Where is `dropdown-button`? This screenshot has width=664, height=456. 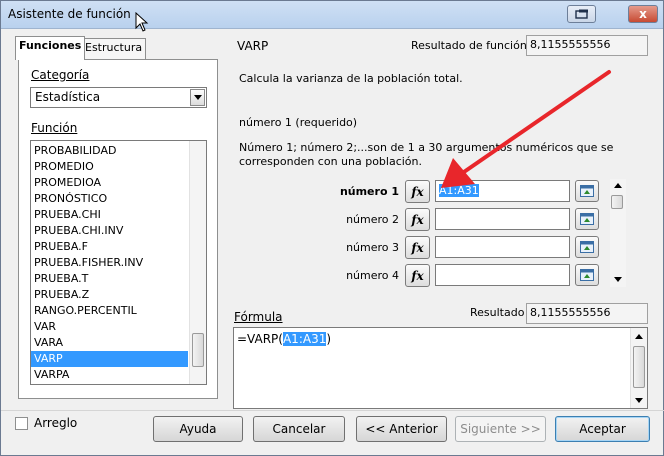
dropdown-button is located at coordinates (197, 97).